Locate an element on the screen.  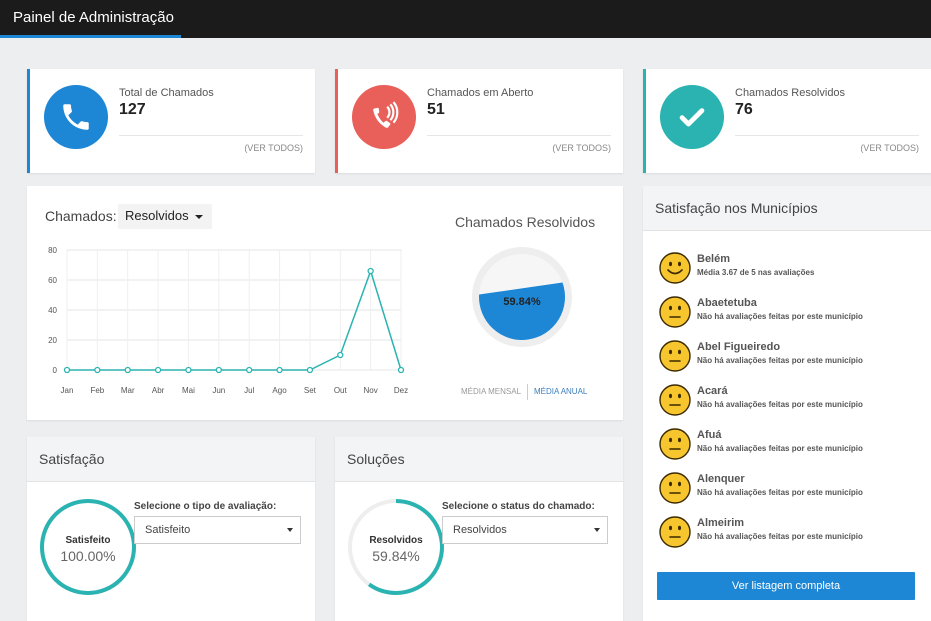
ring-name: Satisfeito is located at coordinates (88, 540).